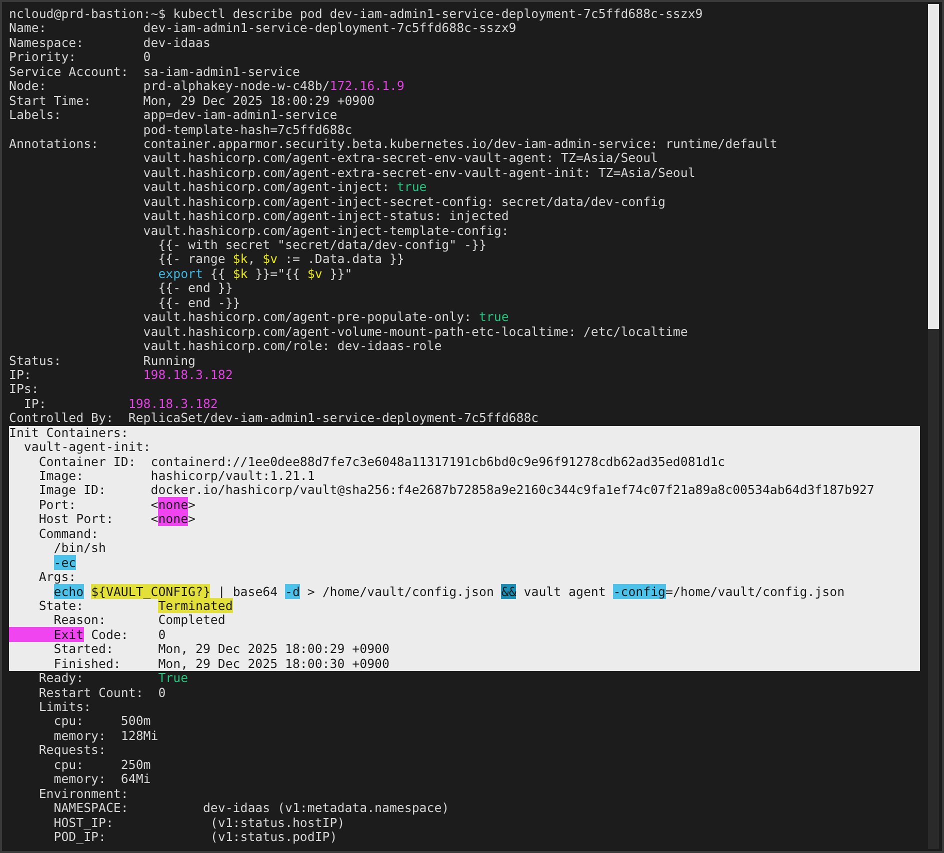  What do you see at coordinates (262, 28) in the screenshot?
I see `terminal-line: Name: dev-iam-admin1-service-deployment-7c5ffd688c-sszx9` at bounding box center [262, 28].